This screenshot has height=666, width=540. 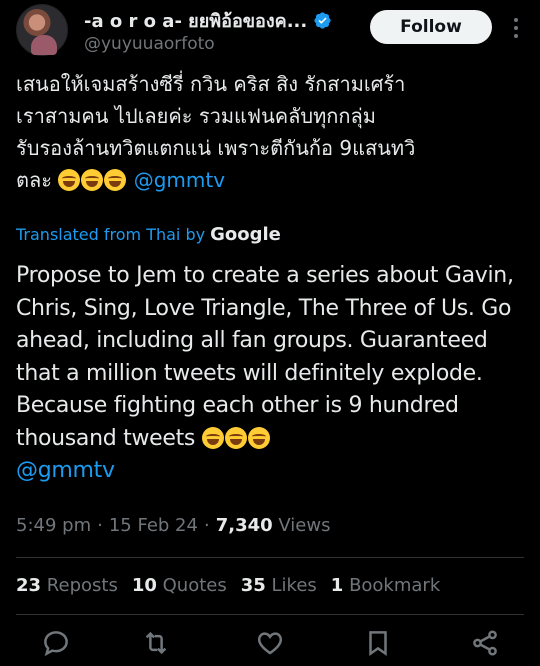 What do you see at coordinates (337, 585) in the screenshot?
I see `bookmarks-count: 1` at bounding box center [337, 585].